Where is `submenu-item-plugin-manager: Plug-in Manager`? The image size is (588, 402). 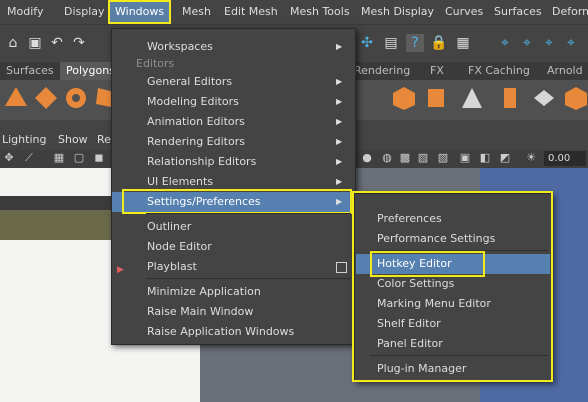
submenu-item-plugin-manager: Plug-in Manager is located at coordinates (453, 369).